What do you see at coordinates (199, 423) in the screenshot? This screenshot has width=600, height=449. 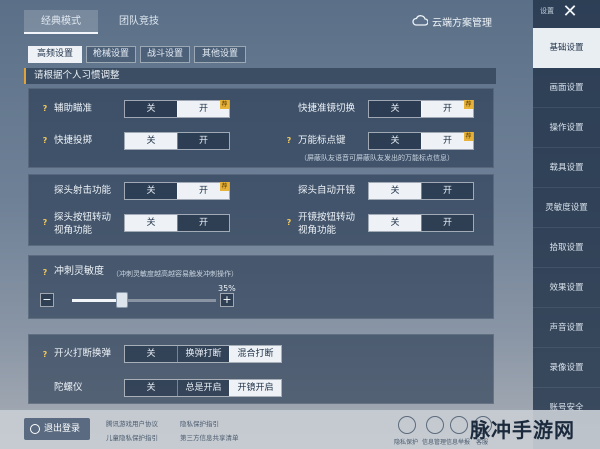 I see `link-privacy-guide: 隐私保护指引` at bounding box center [199, 423].